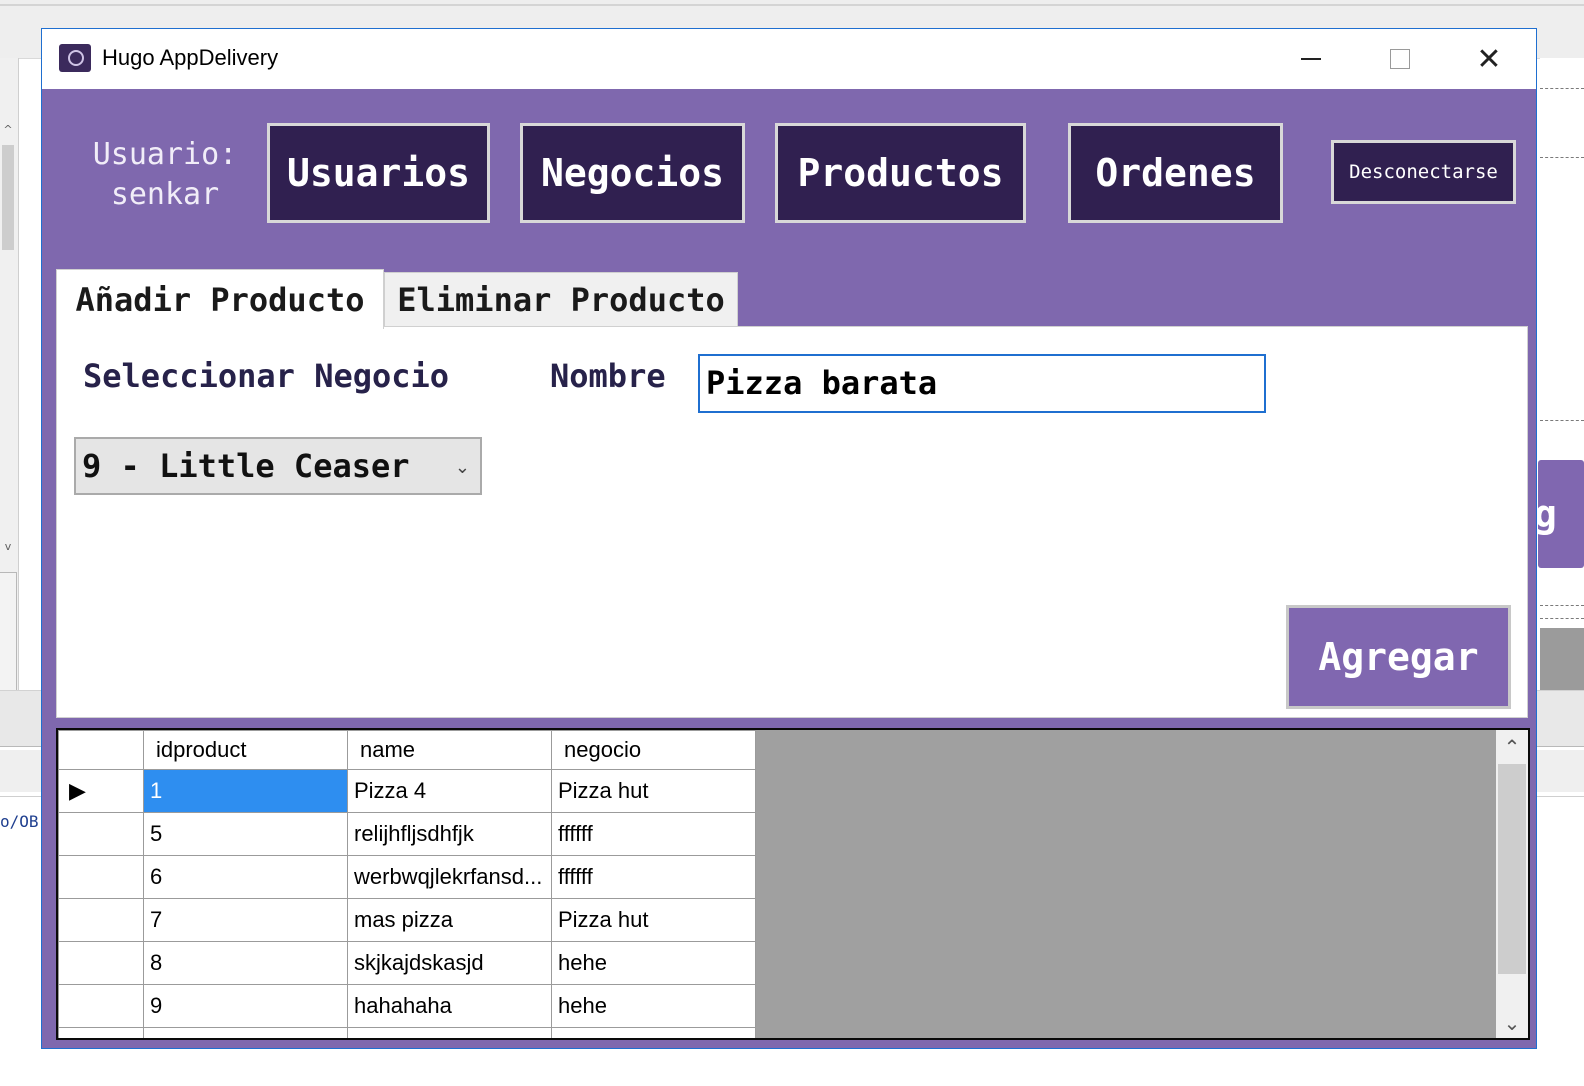  Describe the element at coordinates (982, 383) in the screenshot. I see `nombre-input: Pizza barata` at that location.